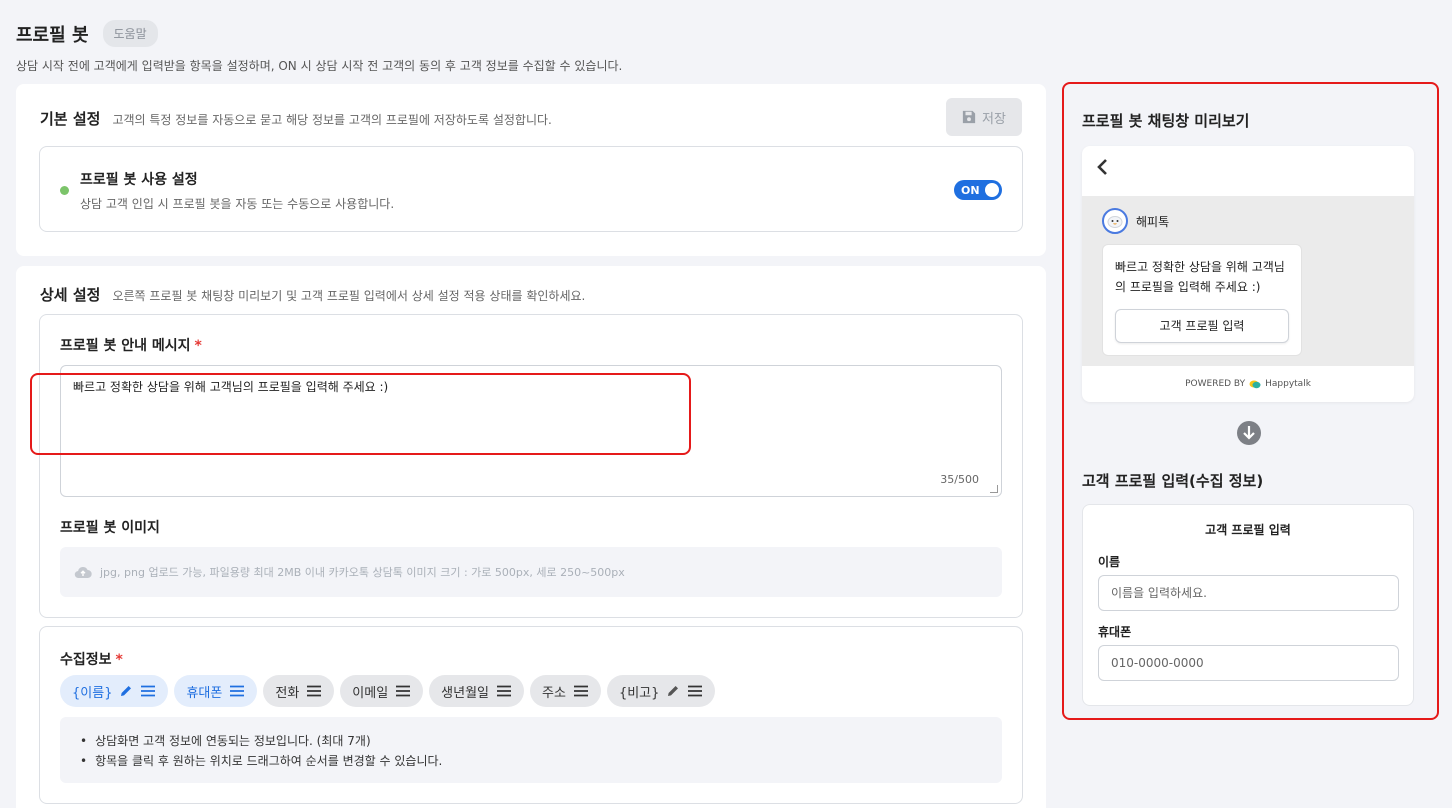 The height and width of the screenshot is (808, 1452). I want to click on resize-handle, so click(994, 489).